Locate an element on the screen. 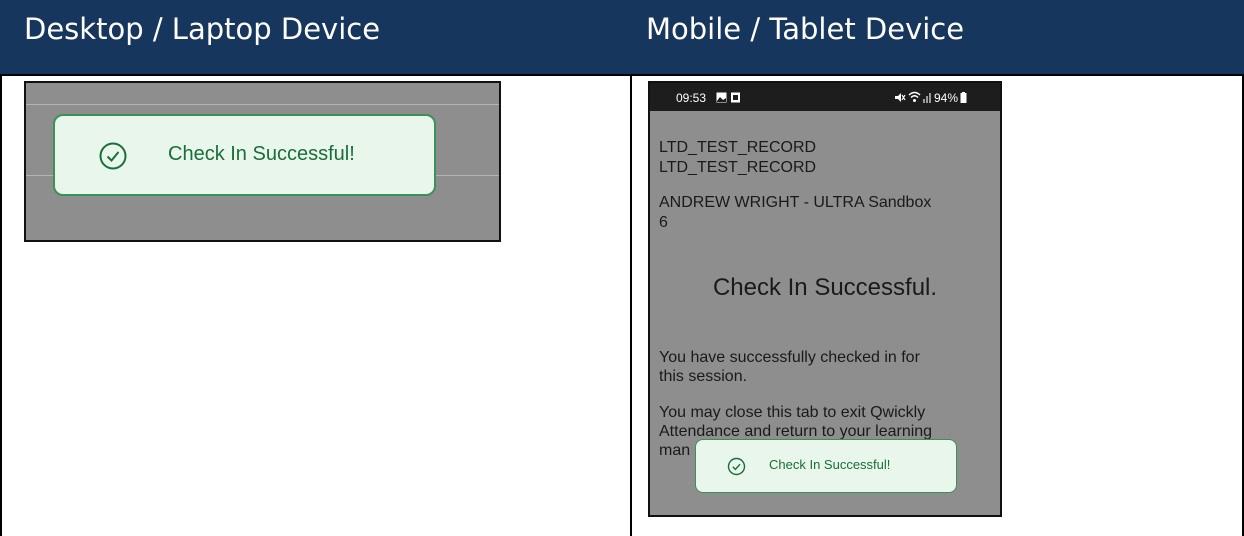  mobile-success-toast: Check In Successful! is located at coordinates (826, 466).